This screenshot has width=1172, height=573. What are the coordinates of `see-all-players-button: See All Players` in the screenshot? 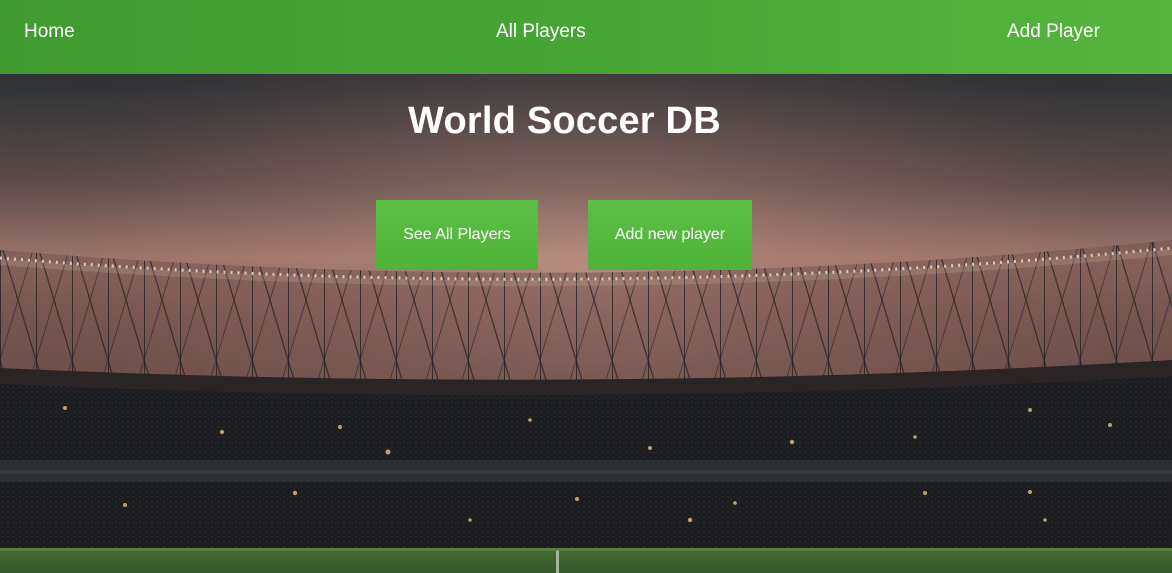 It's located at (457, 235).